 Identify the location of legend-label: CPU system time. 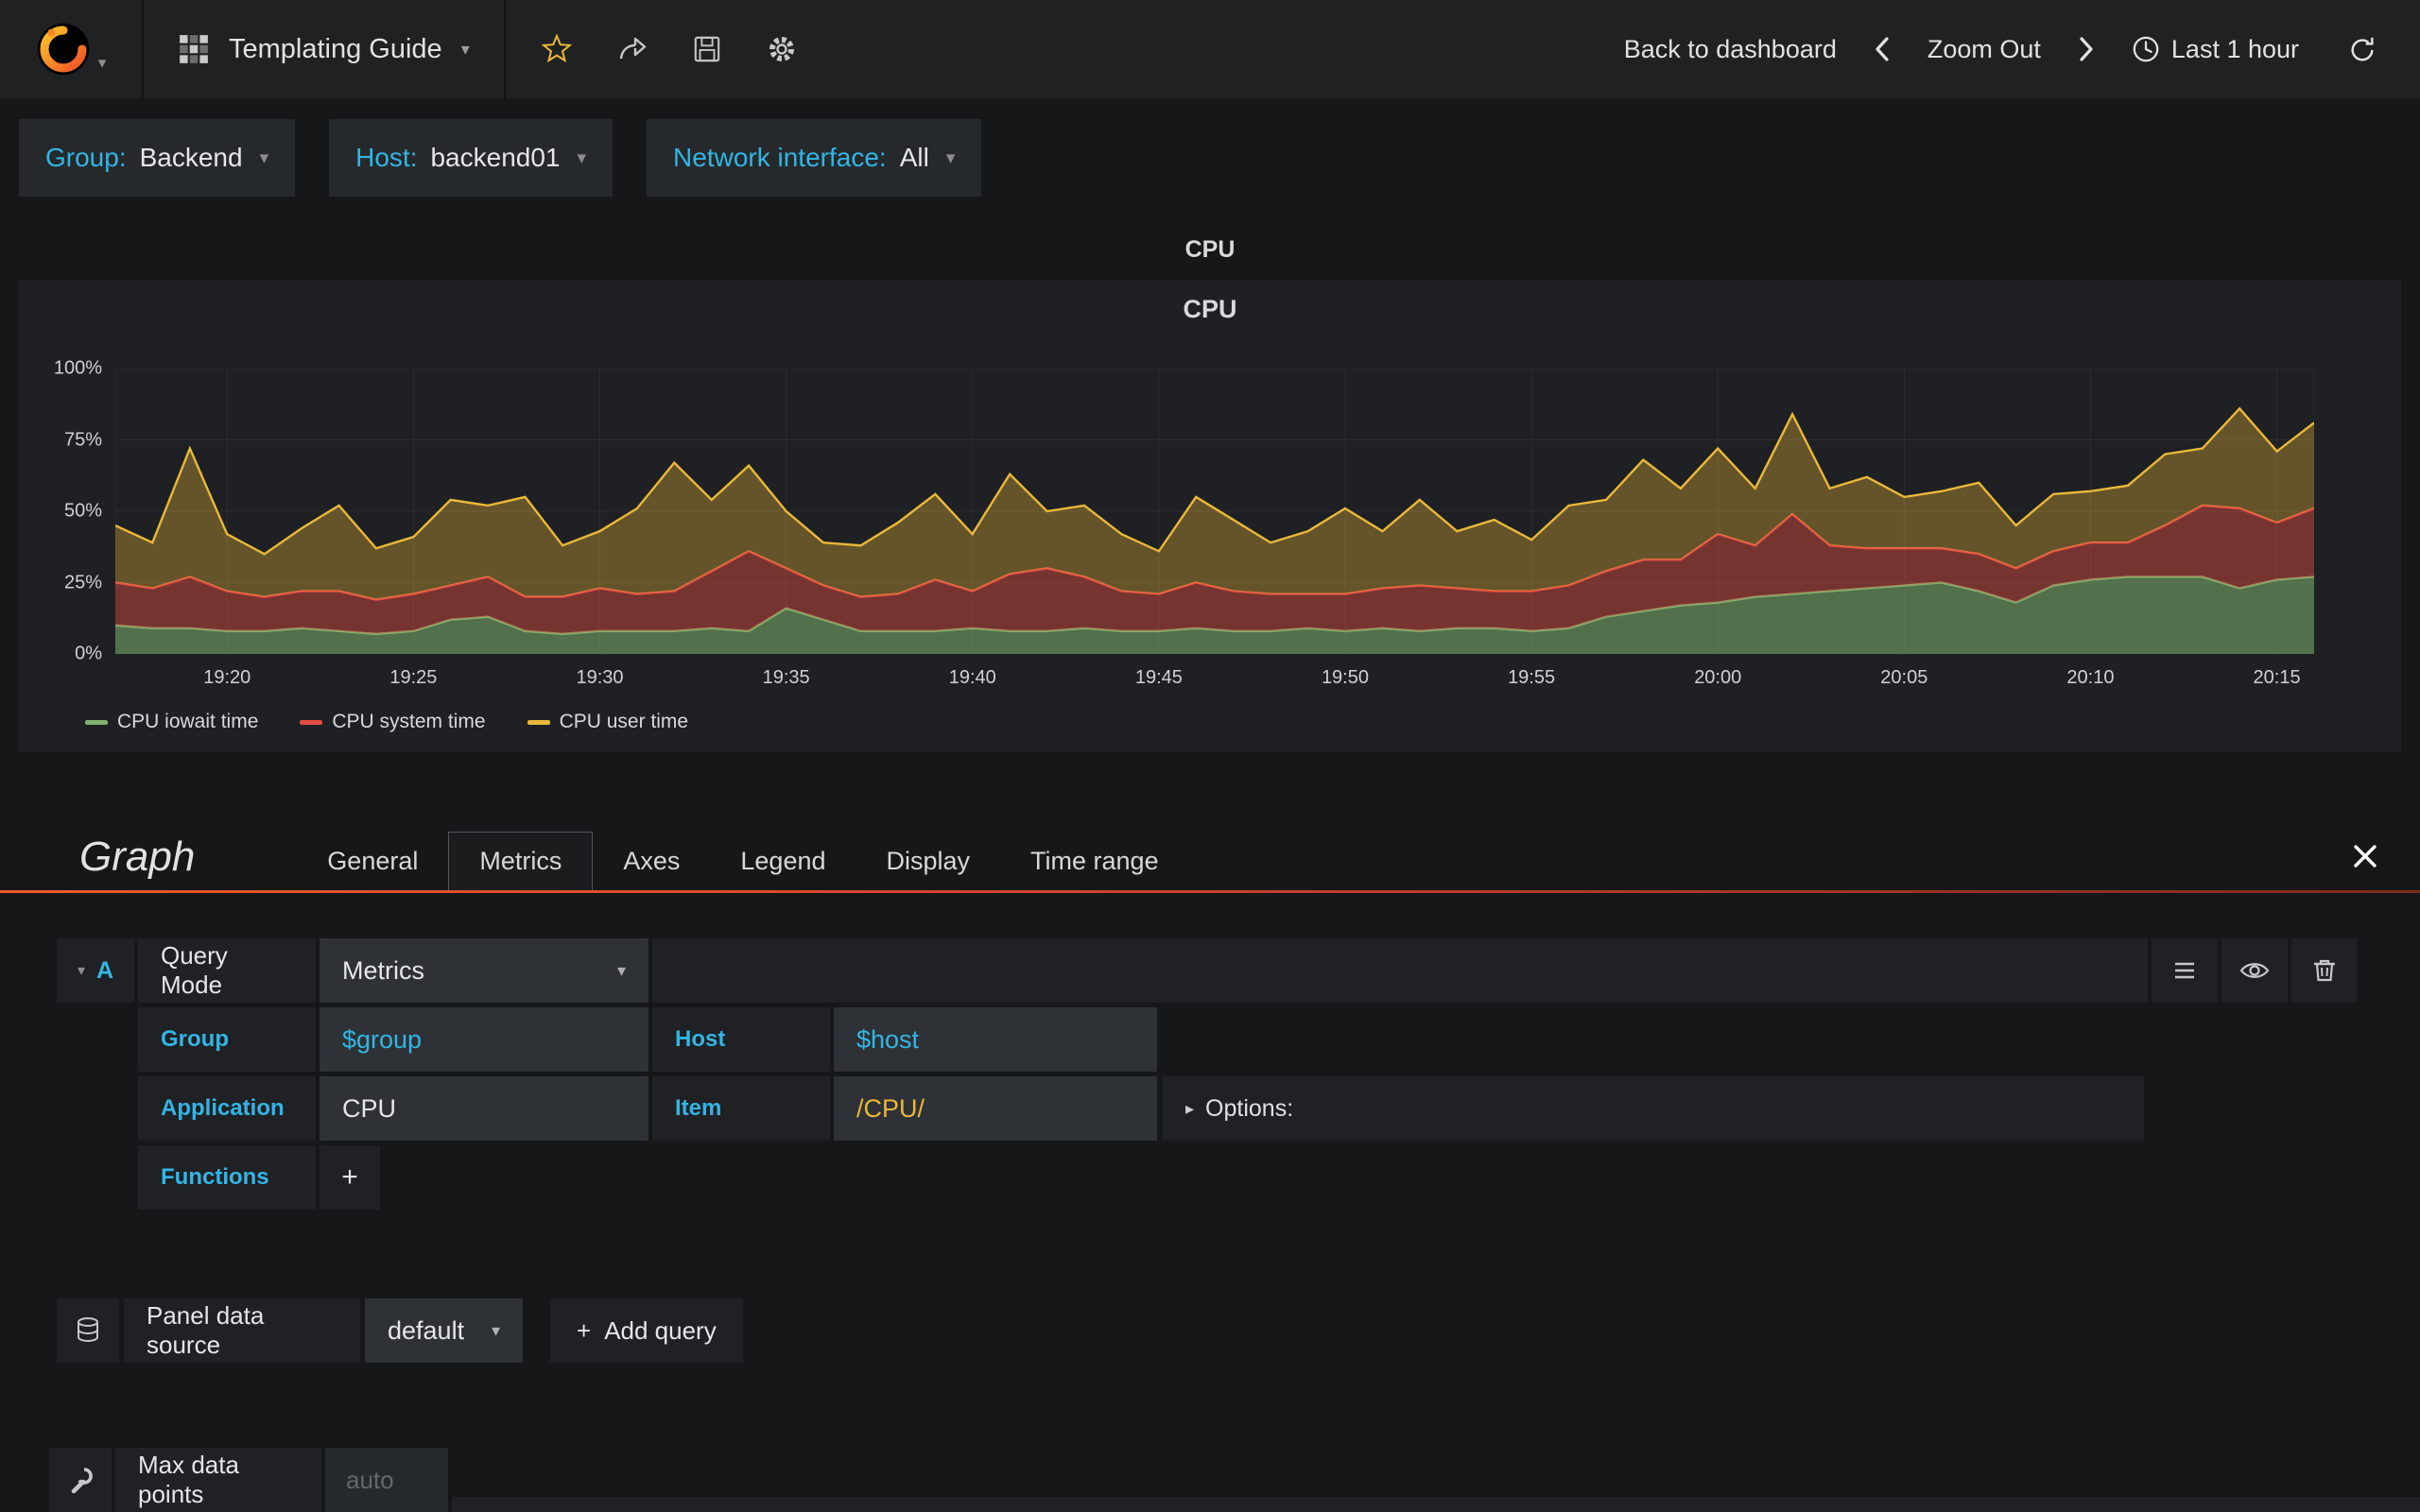
(409, 721).